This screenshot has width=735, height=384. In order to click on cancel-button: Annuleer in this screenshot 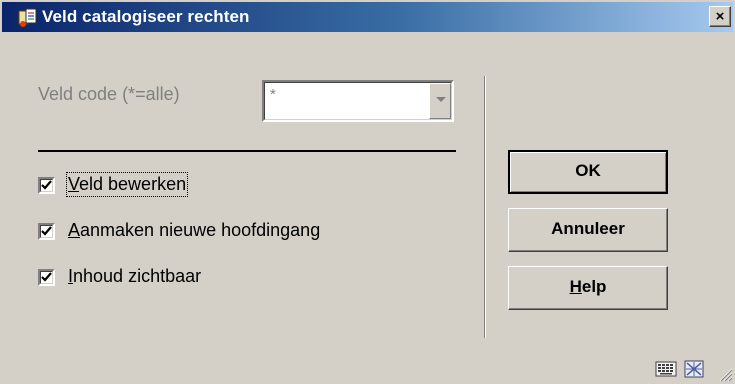, I will do `click(588, 230)`.